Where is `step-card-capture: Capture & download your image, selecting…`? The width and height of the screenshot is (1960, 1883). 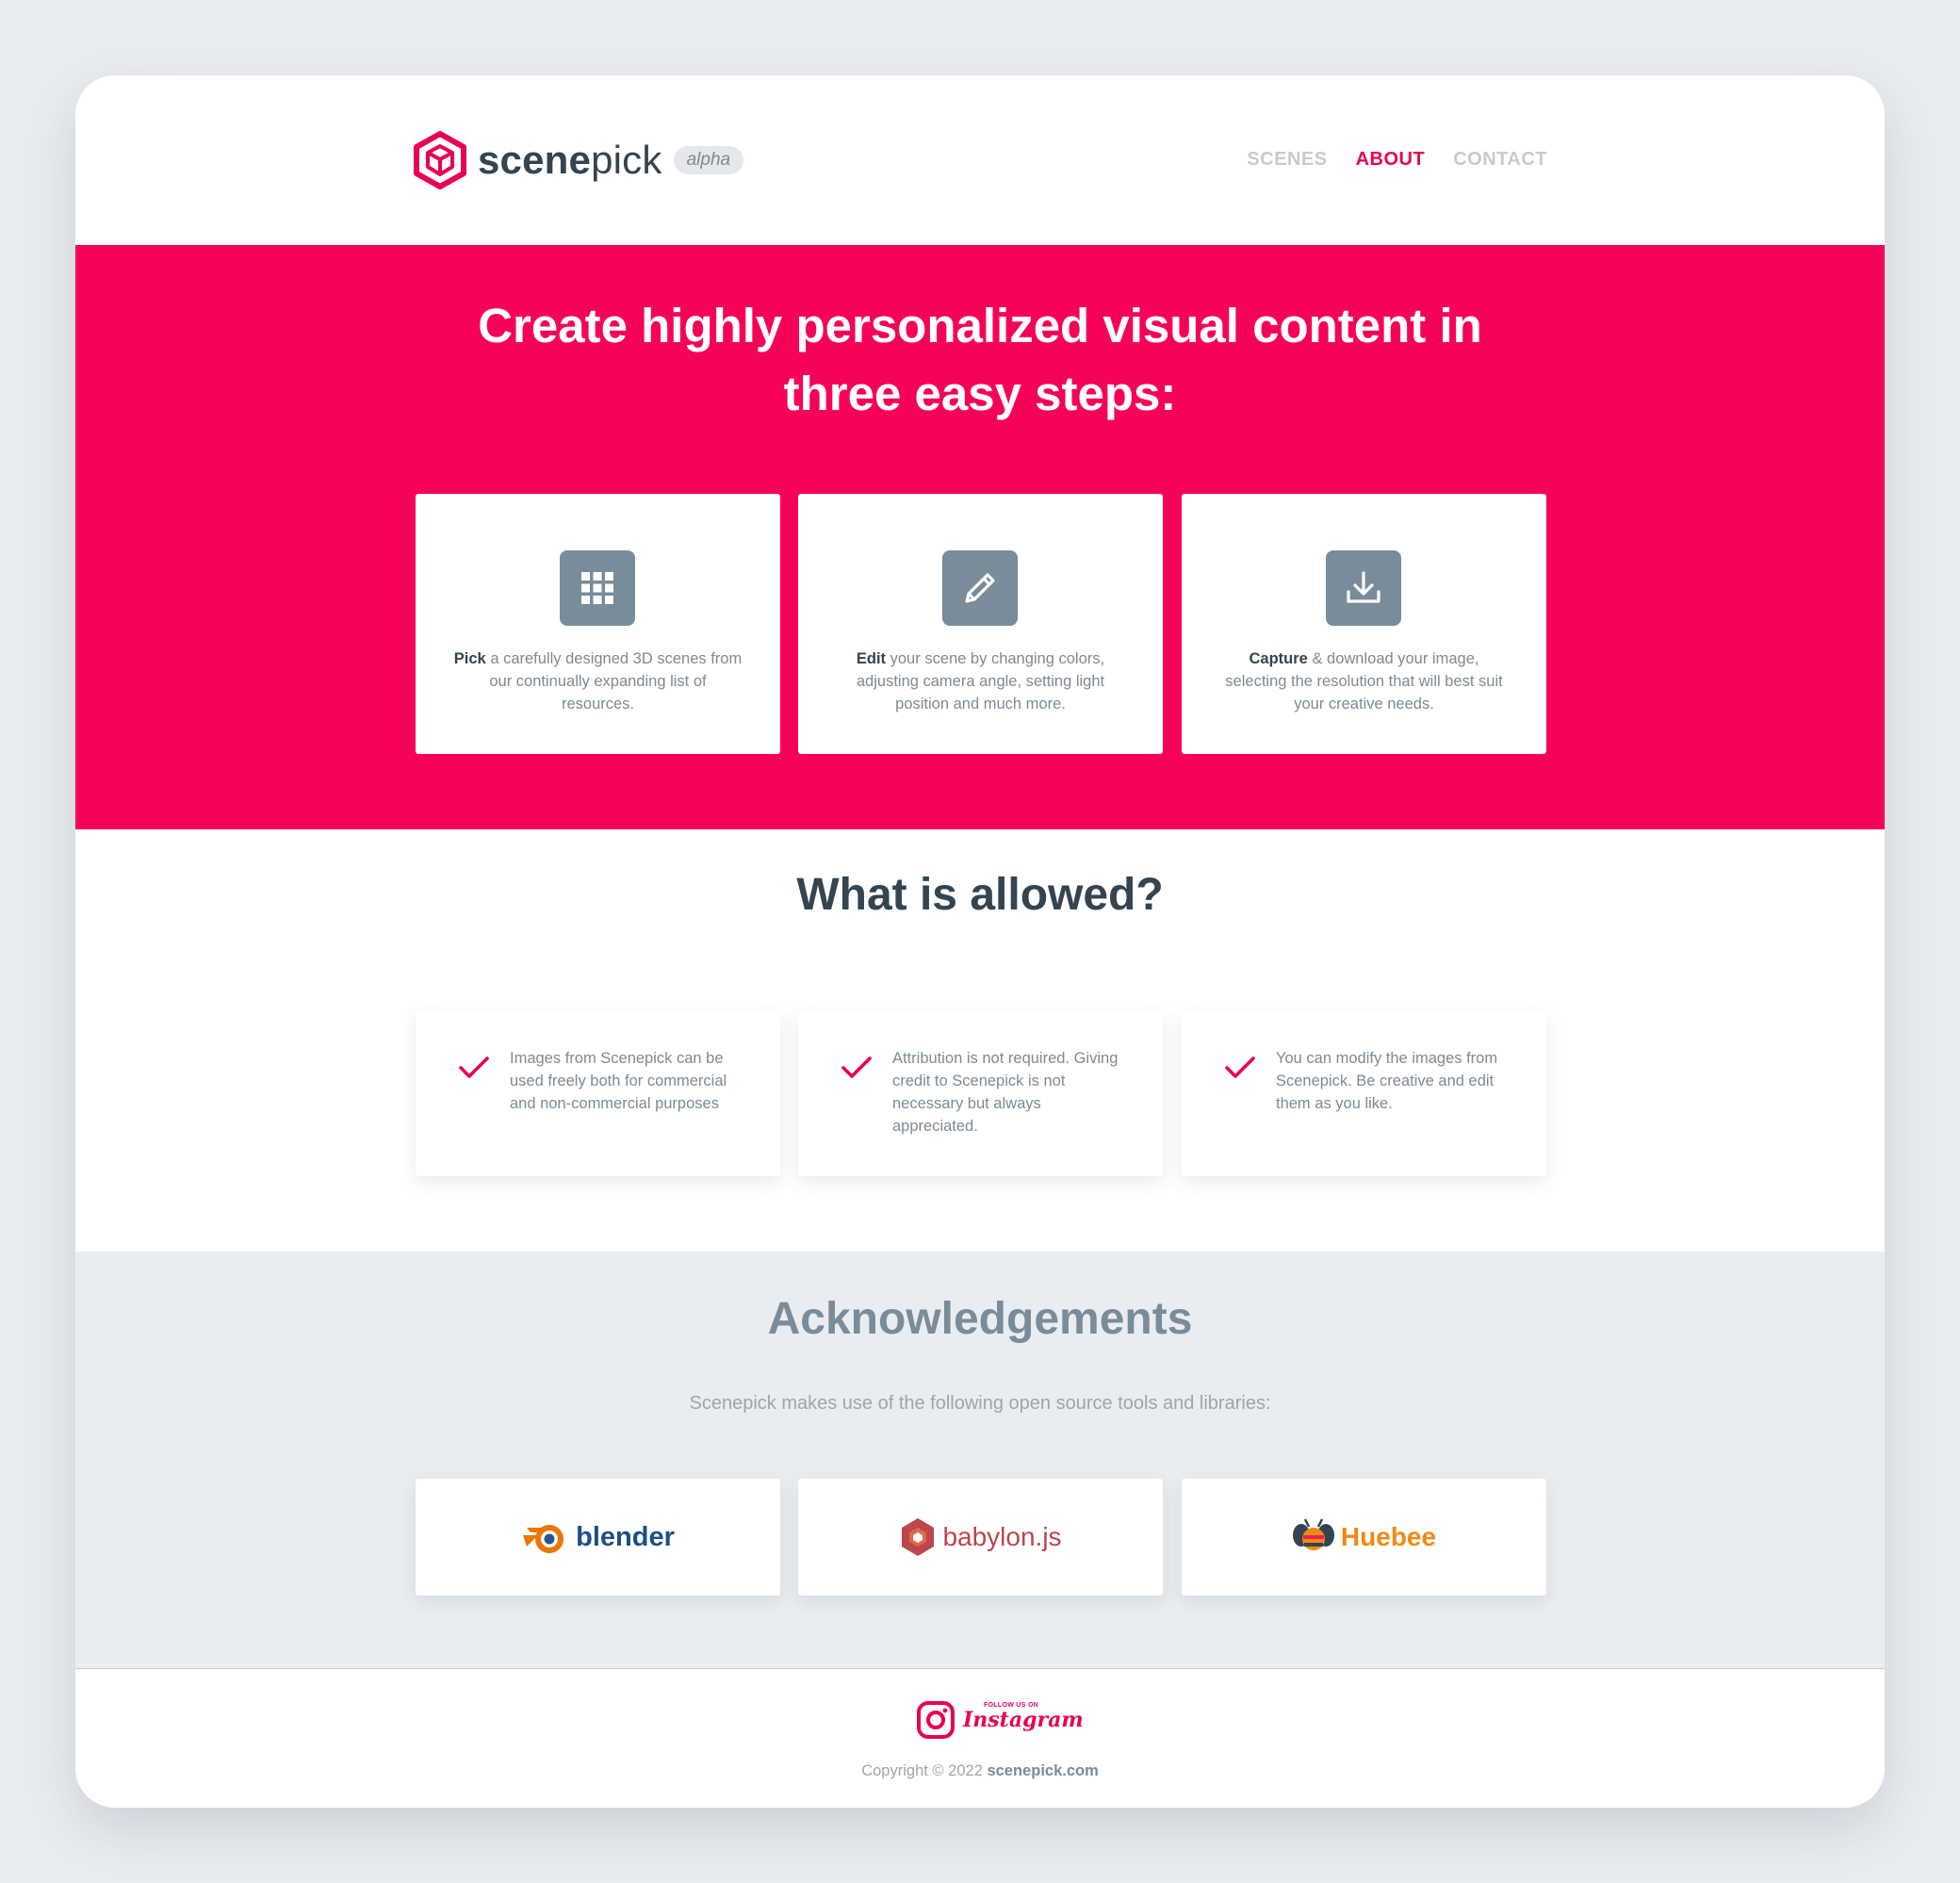 step-card-capture: Capture & download your image, selecting… is located at coordinates (1364, 624).